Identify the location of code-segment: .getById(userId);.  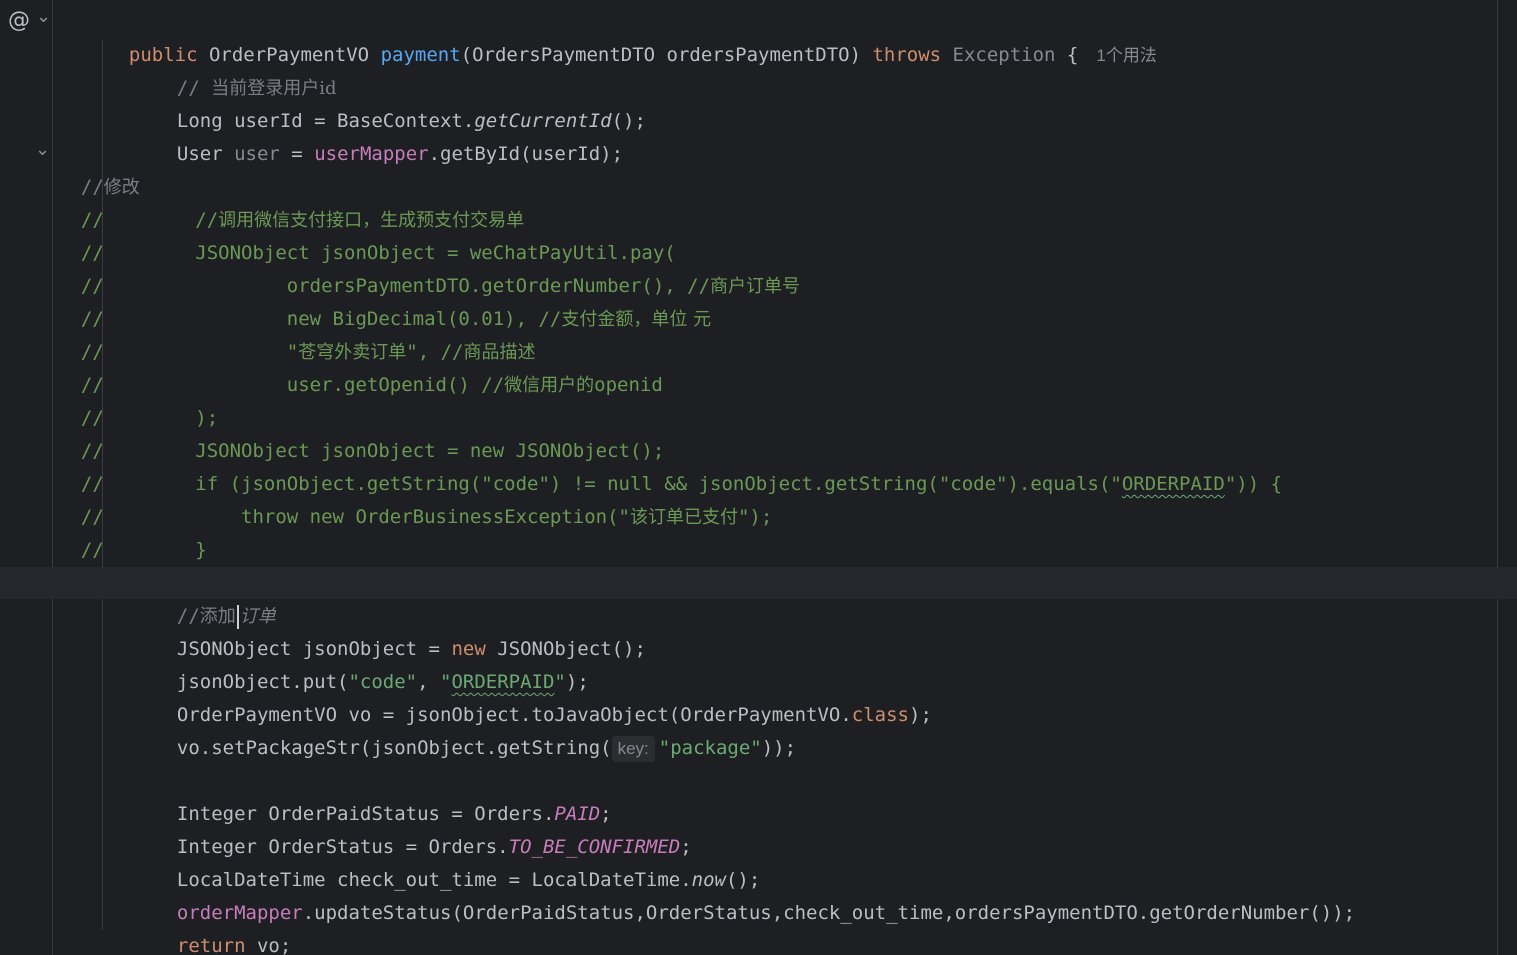
(526, 154).